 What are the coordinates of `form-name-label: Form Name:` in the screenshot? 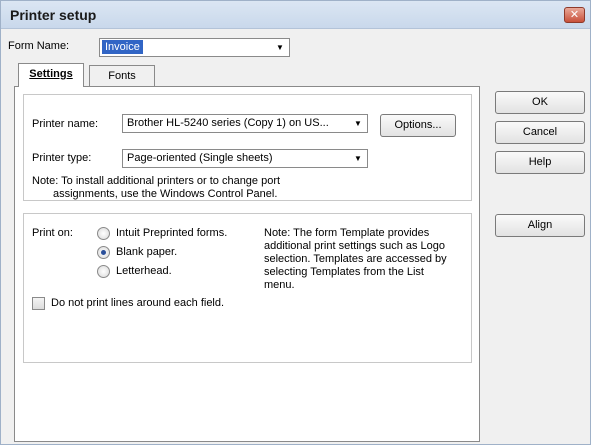 It's located at (39, 46).